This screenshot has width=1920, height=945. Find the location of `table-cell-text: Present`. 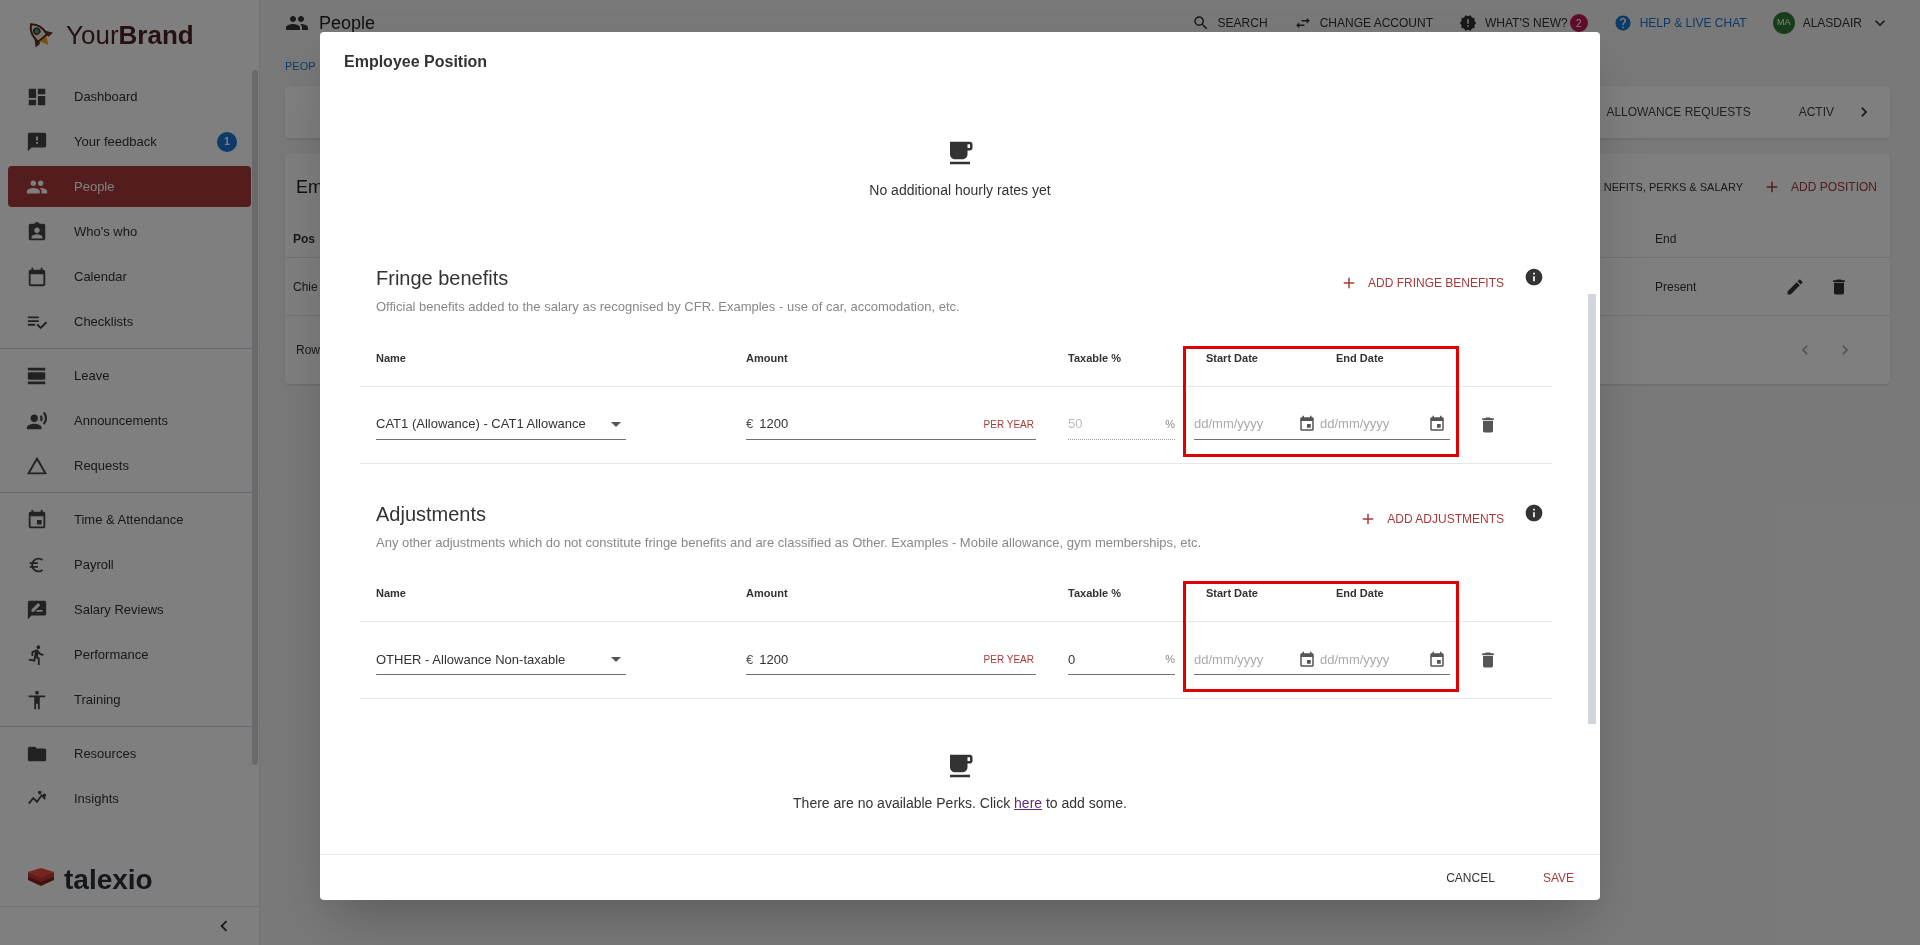

table-cell-text: Present is located at coordinates (1676, 287).